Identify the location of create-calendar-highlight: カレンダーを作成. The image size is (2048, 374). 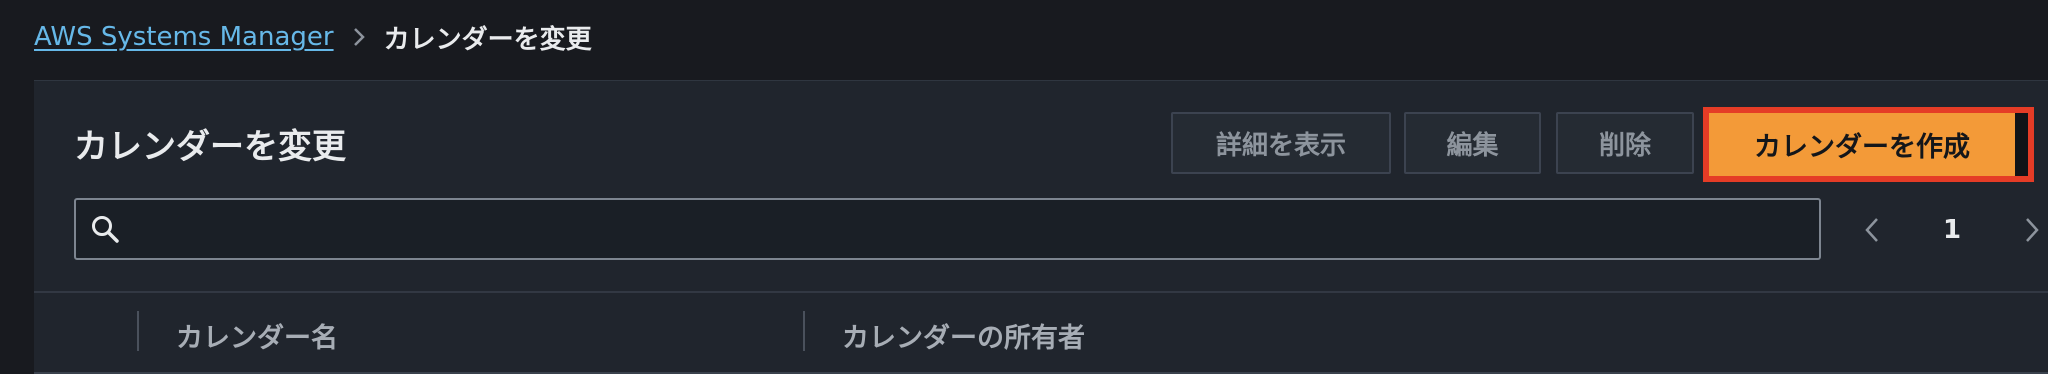
(1868, 144).